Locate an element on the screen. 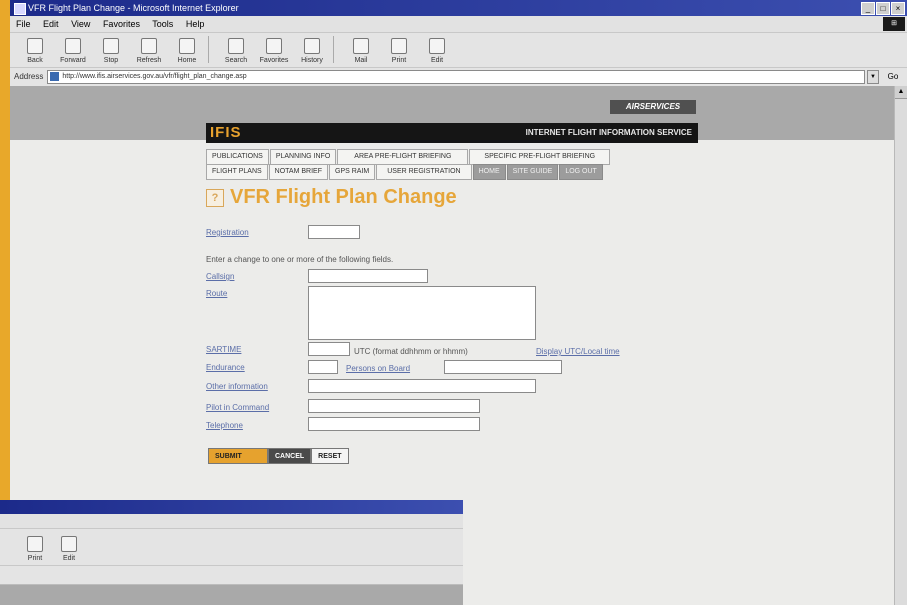  edit-icon is located at coordinates (437, 46).